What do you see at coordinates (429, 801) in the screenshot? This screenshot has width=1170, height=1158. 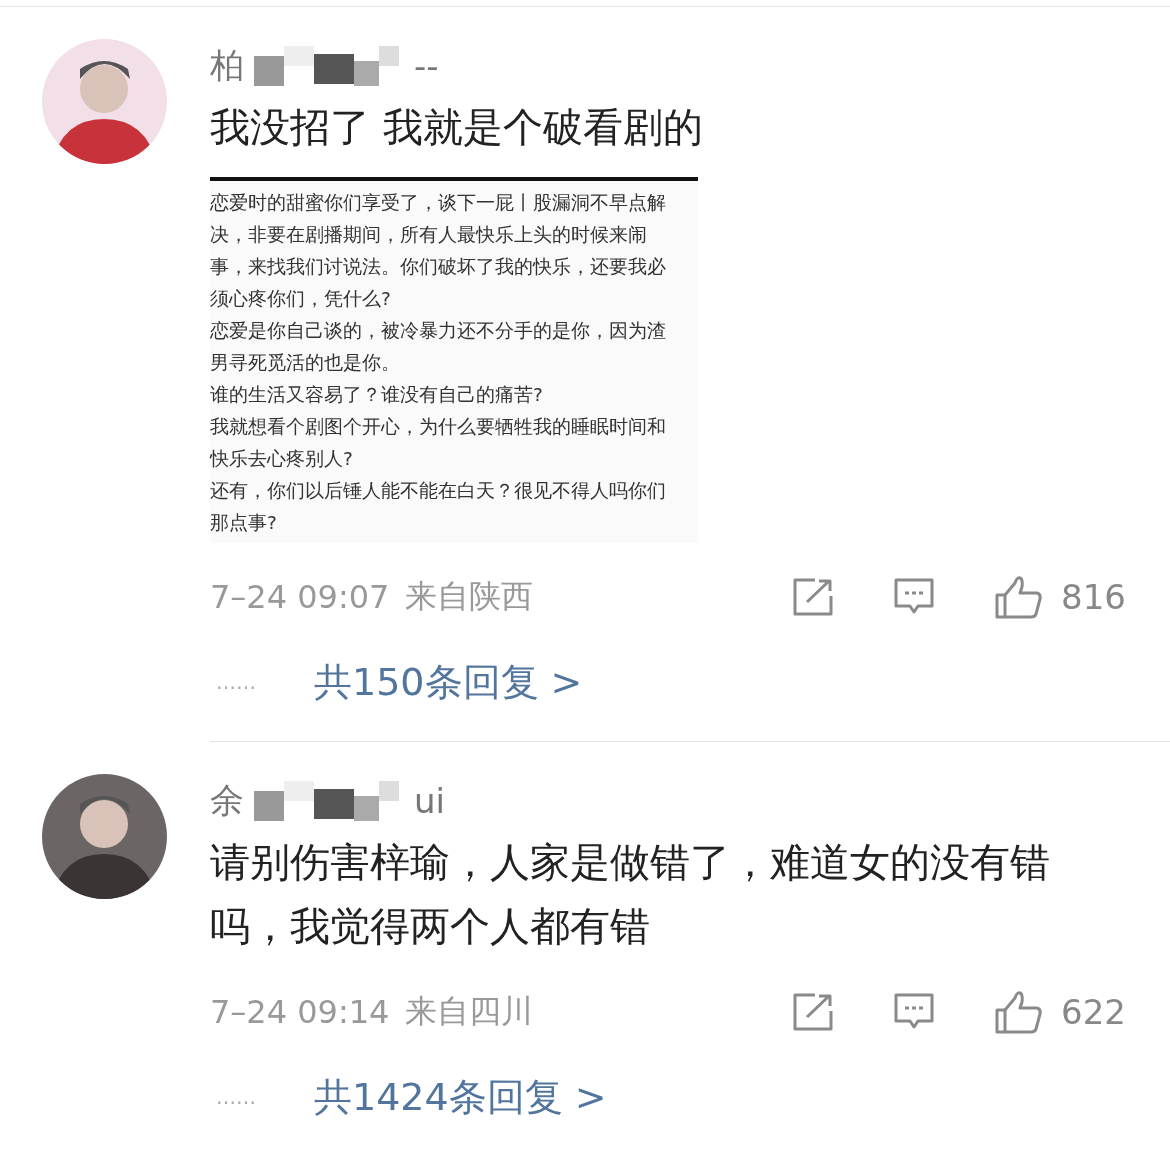 I see `username: ui` at bounding box center [429, 801].